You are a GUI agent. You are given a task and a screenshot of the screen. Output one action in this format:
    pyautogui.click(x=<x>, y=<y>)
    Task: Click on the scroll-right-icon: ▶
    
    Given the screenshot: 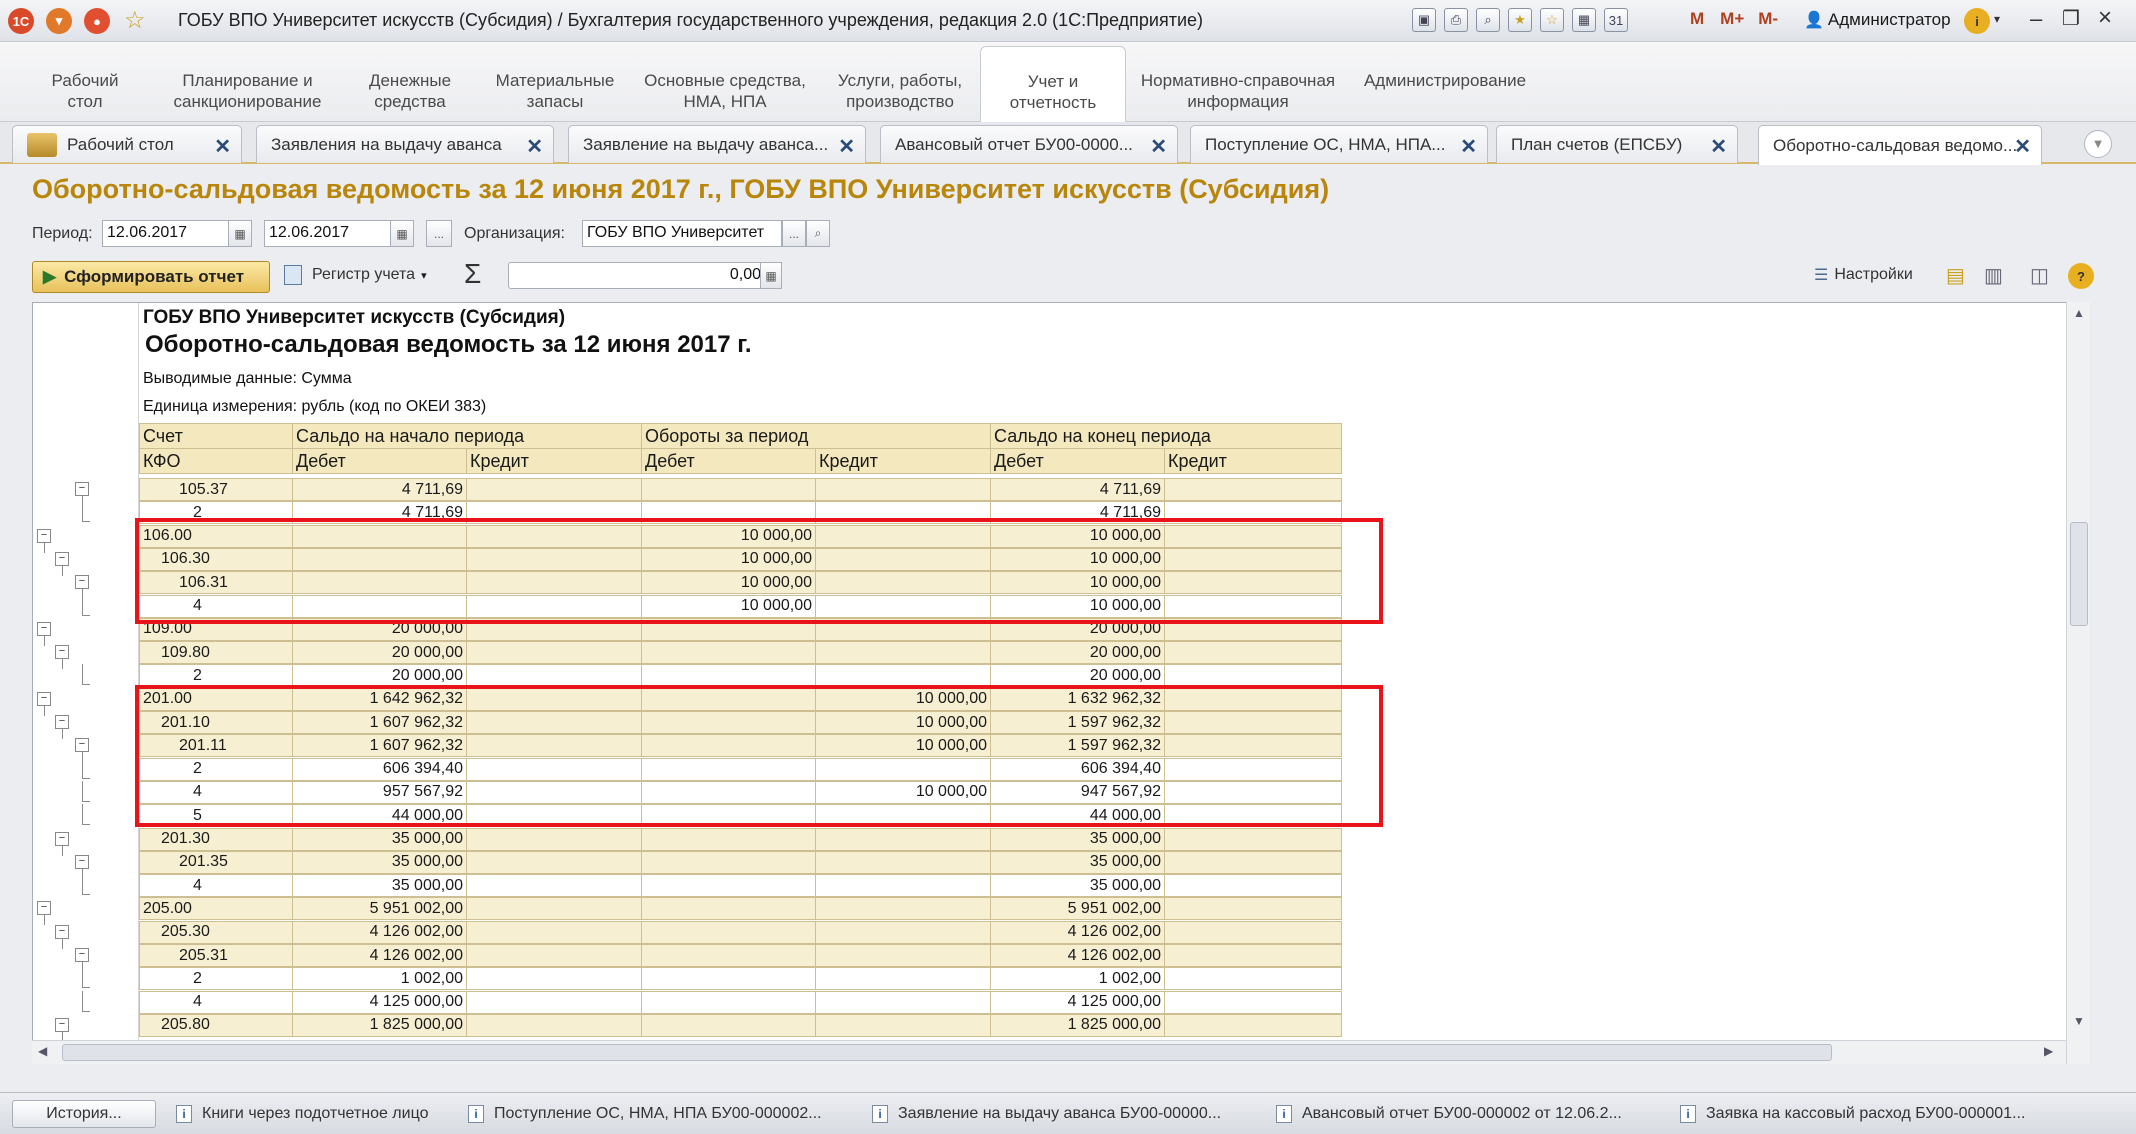 What is the action you would take?
    pyautogui.click(x=2048, y=1051)
    